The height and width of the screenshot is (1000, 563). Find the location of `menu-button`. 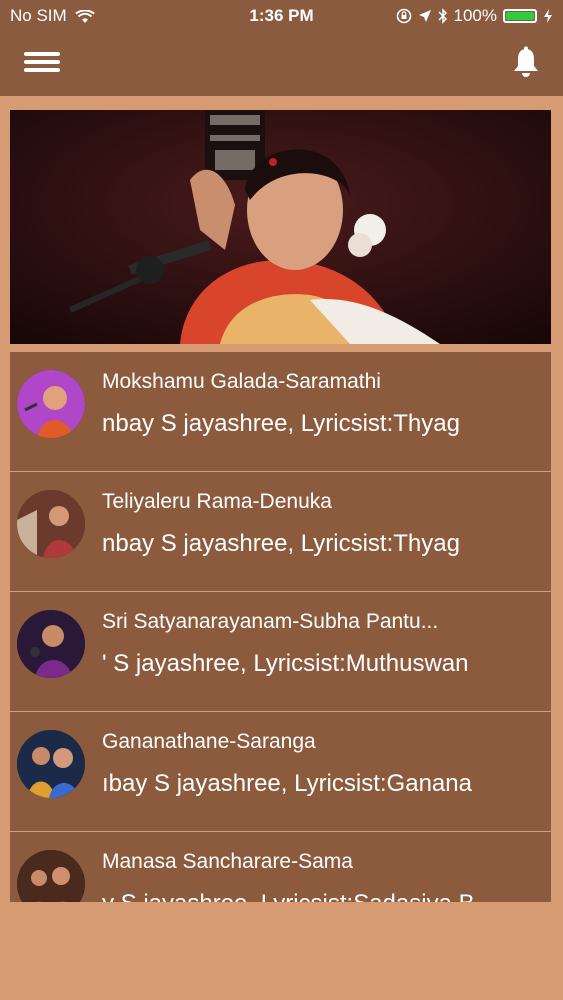

menu-button is located at coordinates (43, 64).